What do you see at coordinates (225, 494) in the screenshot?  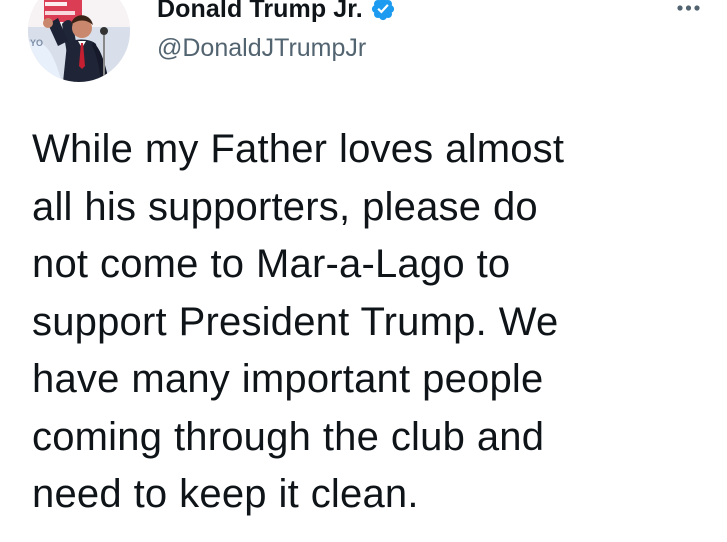 I see `tweet-text-line: need to keep it clean.` at bounding box center [225, 494].